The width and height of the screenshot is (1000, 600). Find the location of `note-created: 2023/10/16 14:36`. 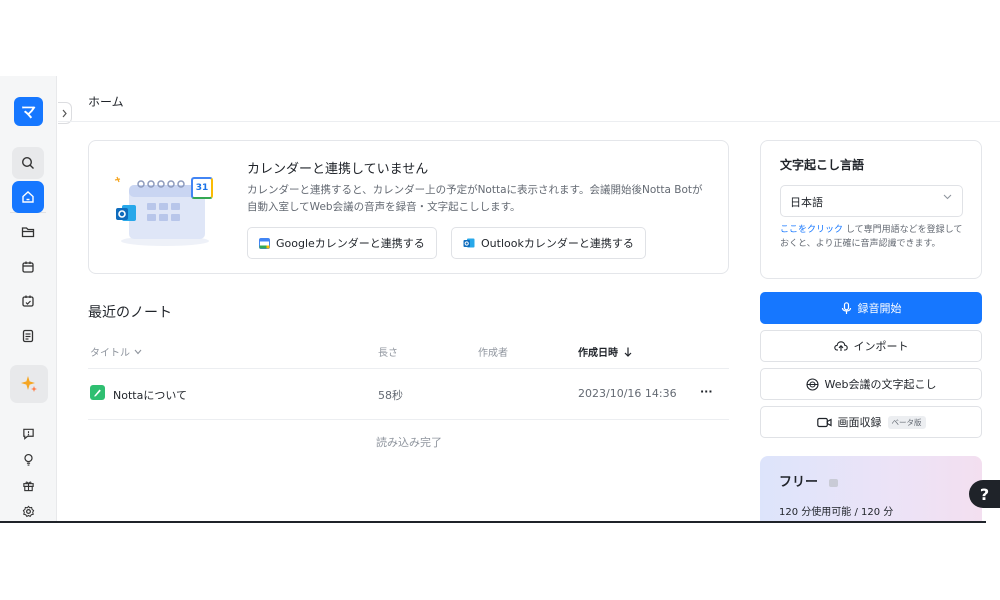

note-created: 2023/10/16 14:36 is located at coordinates (627, 393).